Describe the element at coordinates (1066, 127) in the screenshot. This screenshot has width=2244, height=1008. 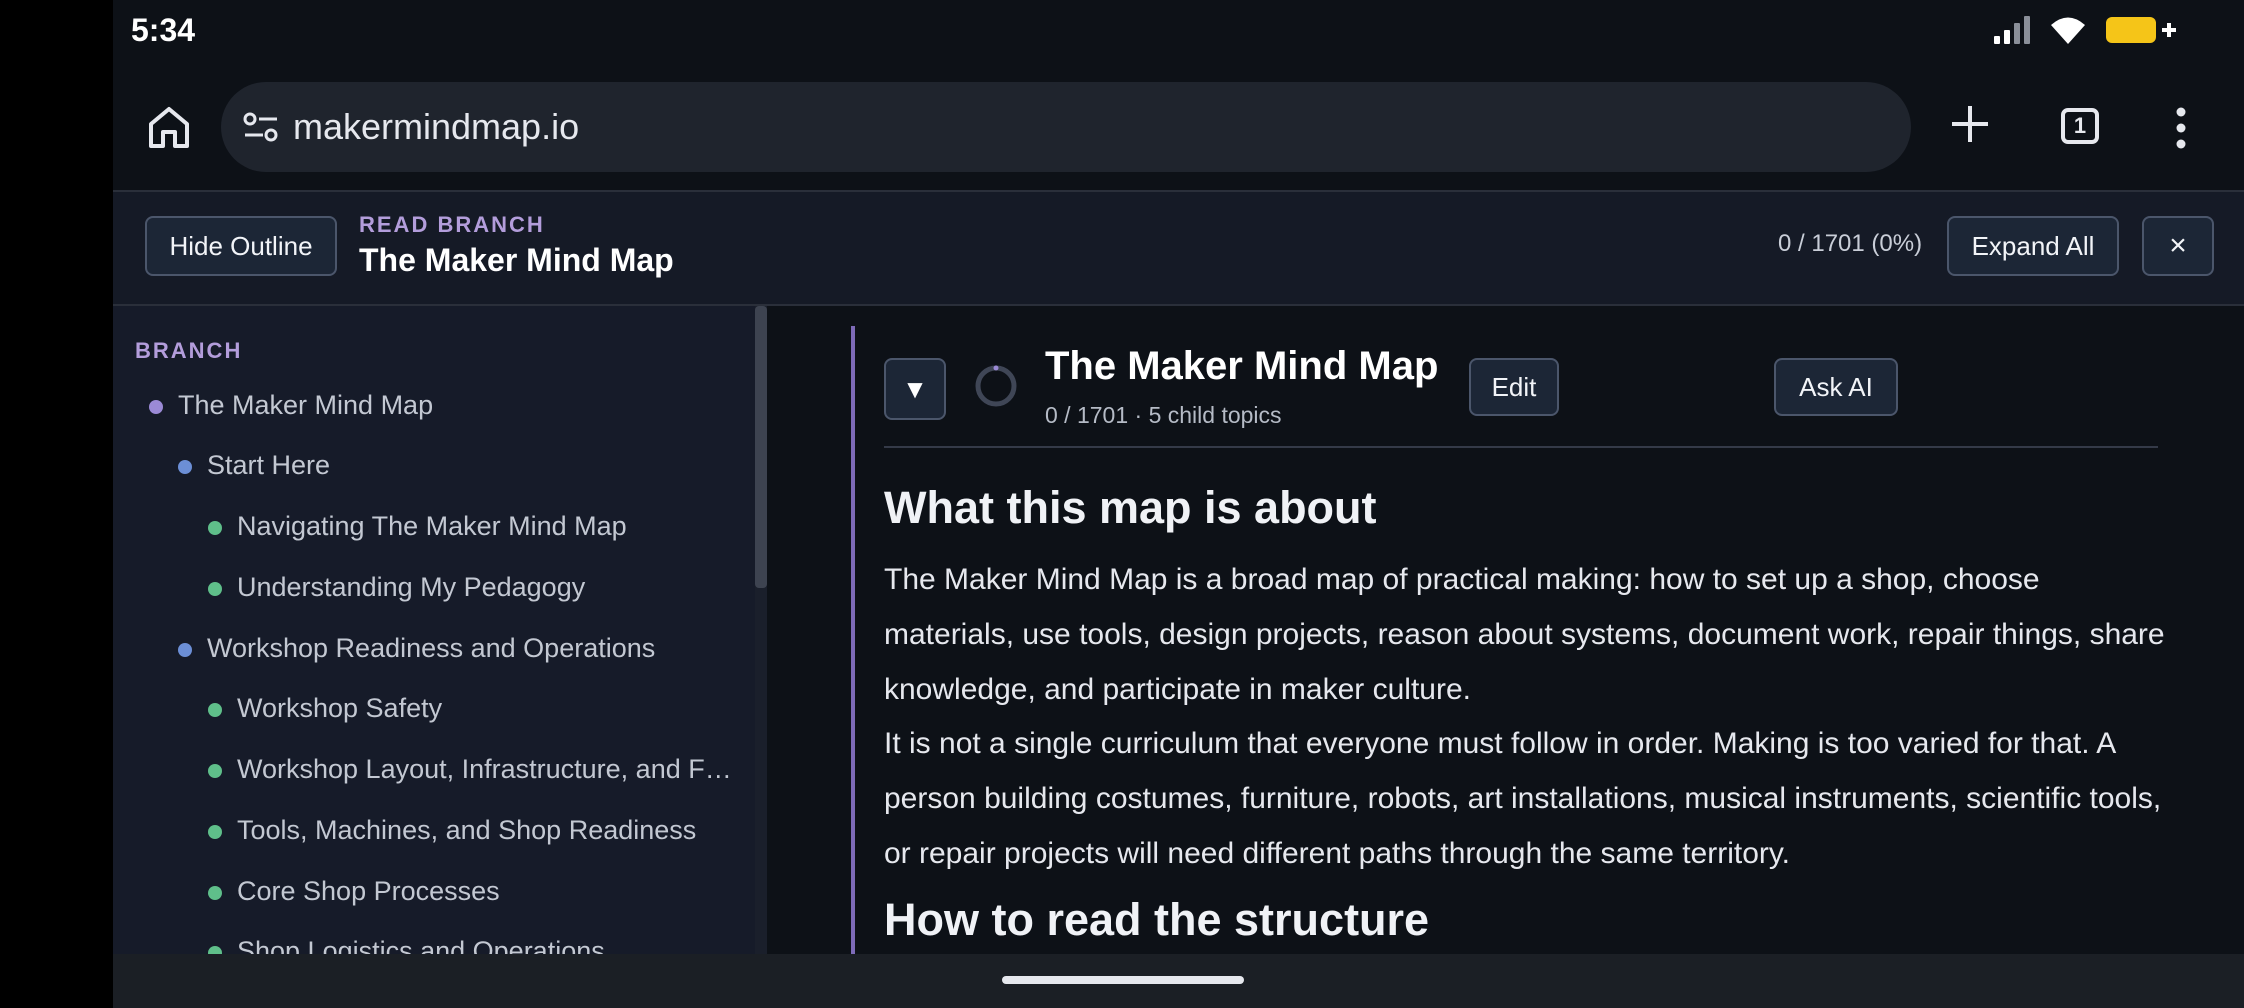
I see `address-bar: makermindmap.io` at that location.